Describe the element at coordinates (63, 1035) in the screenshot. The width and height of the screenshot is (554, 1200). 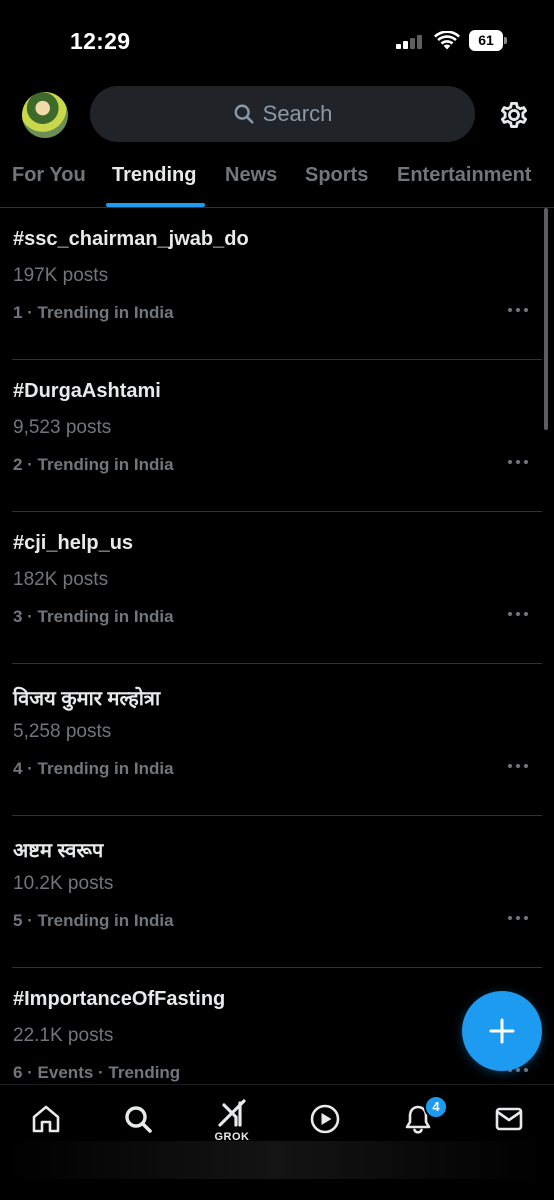
I see `trend-post-count: 22.1K posts` at that location.